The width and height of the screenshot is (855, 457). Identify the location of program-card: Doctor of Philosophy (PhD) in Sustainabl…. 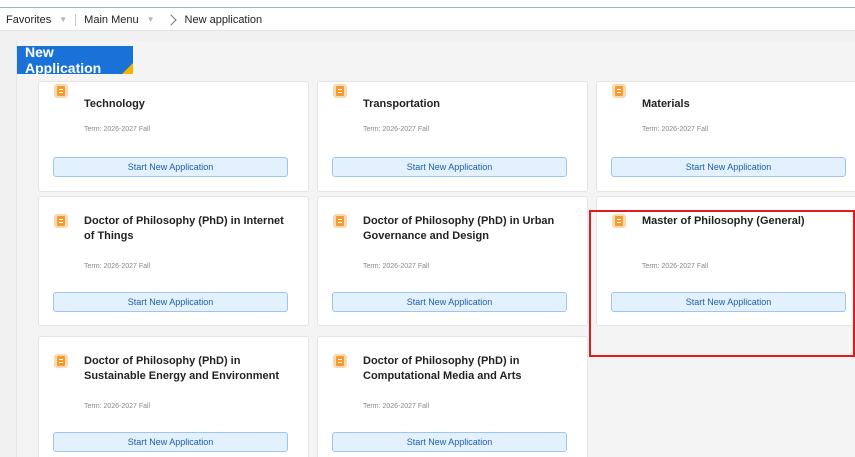
(173, 396).